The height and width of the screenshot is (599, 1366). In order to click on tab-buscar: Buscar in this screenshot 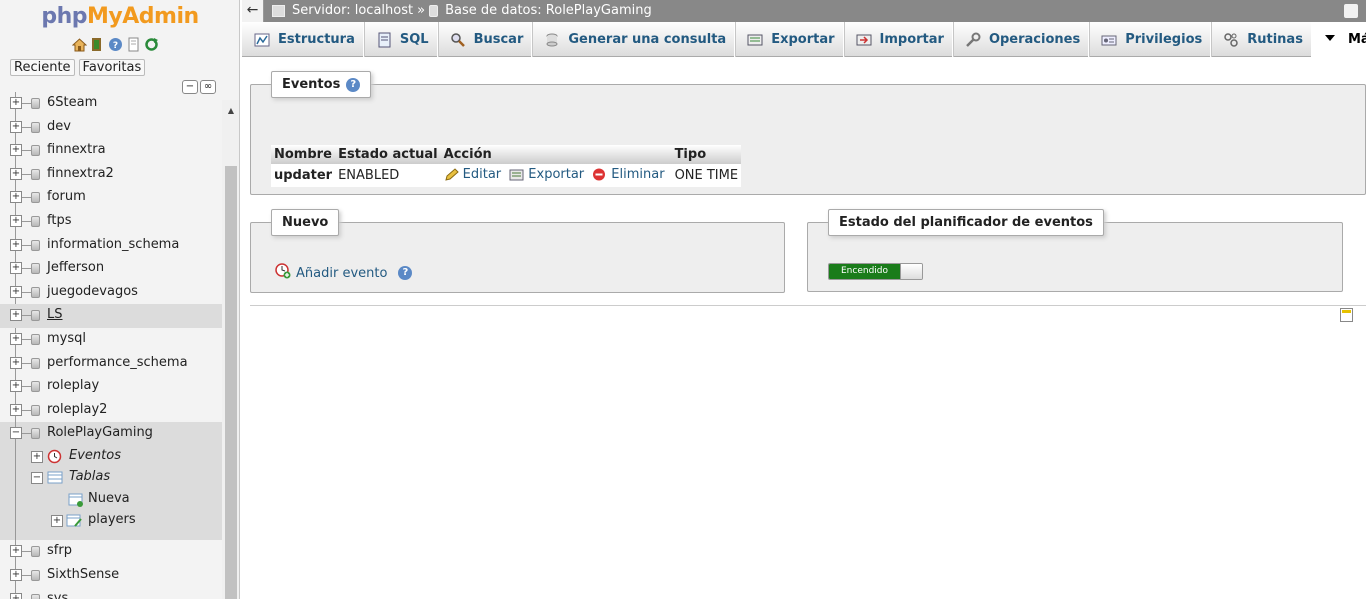, I will do `click(485, 39)`.